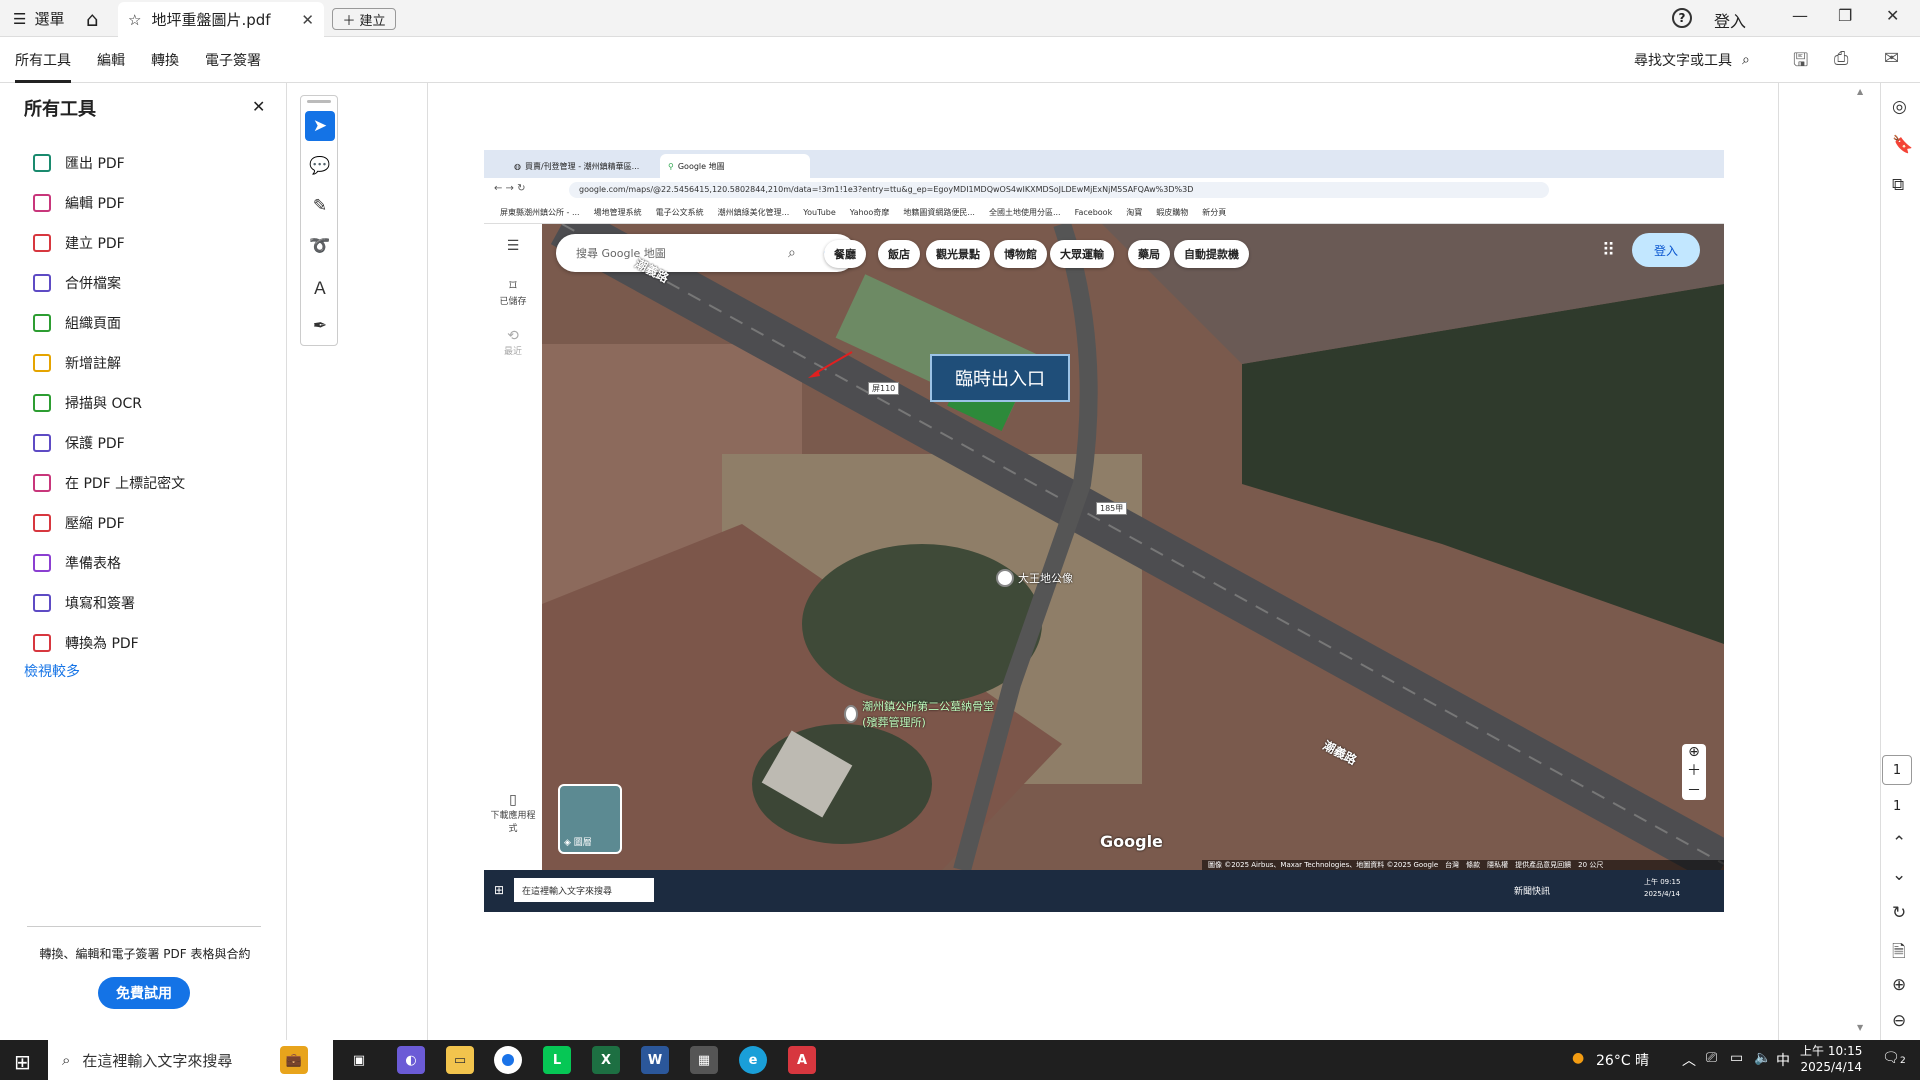 This screenshot has width=1920, height=1080. I want to click on chrome-icon, so click(508, 1060).